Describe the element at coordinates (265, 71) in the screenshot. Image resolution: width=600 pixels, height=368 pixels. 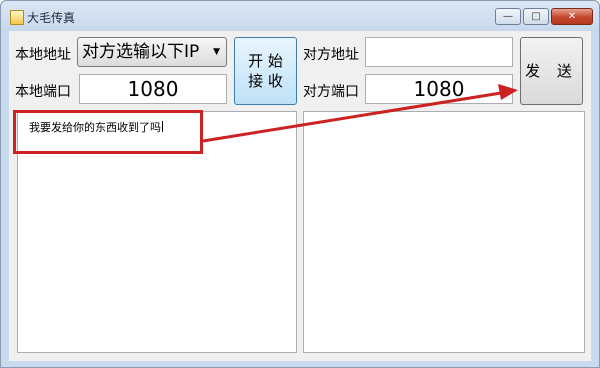
I see `start-receive-button: 开 始 接 收` at that location.